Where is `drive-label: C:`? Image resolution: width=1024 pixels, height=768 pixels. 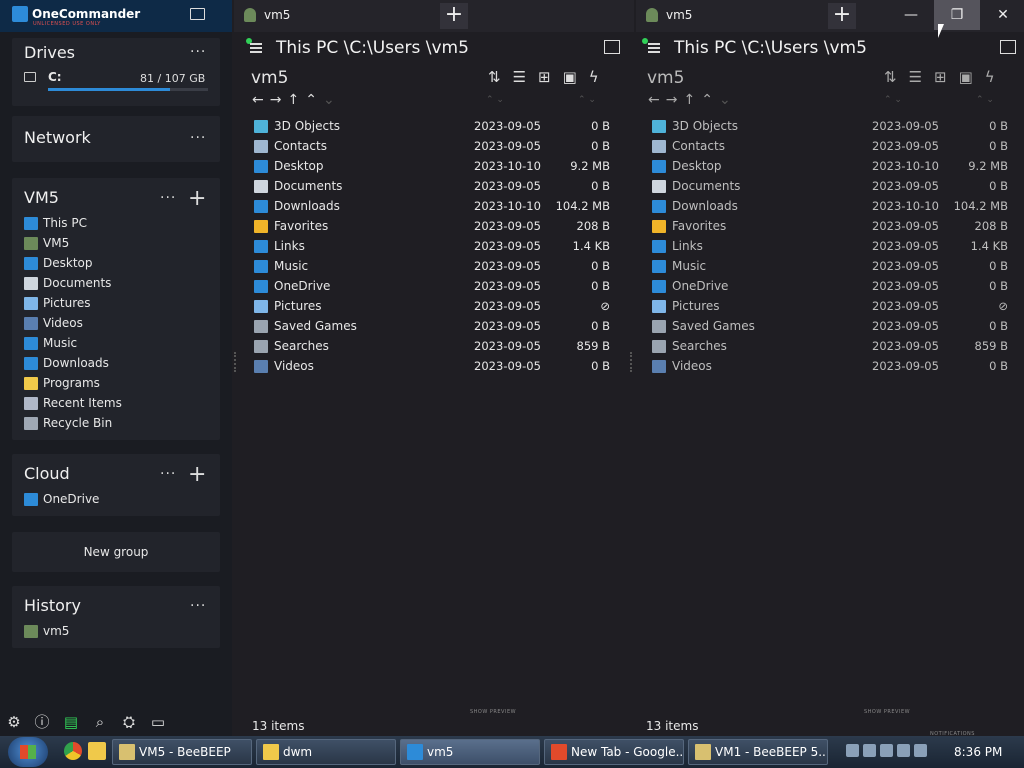 drive-label: C: is located at coordinates (55, 77).